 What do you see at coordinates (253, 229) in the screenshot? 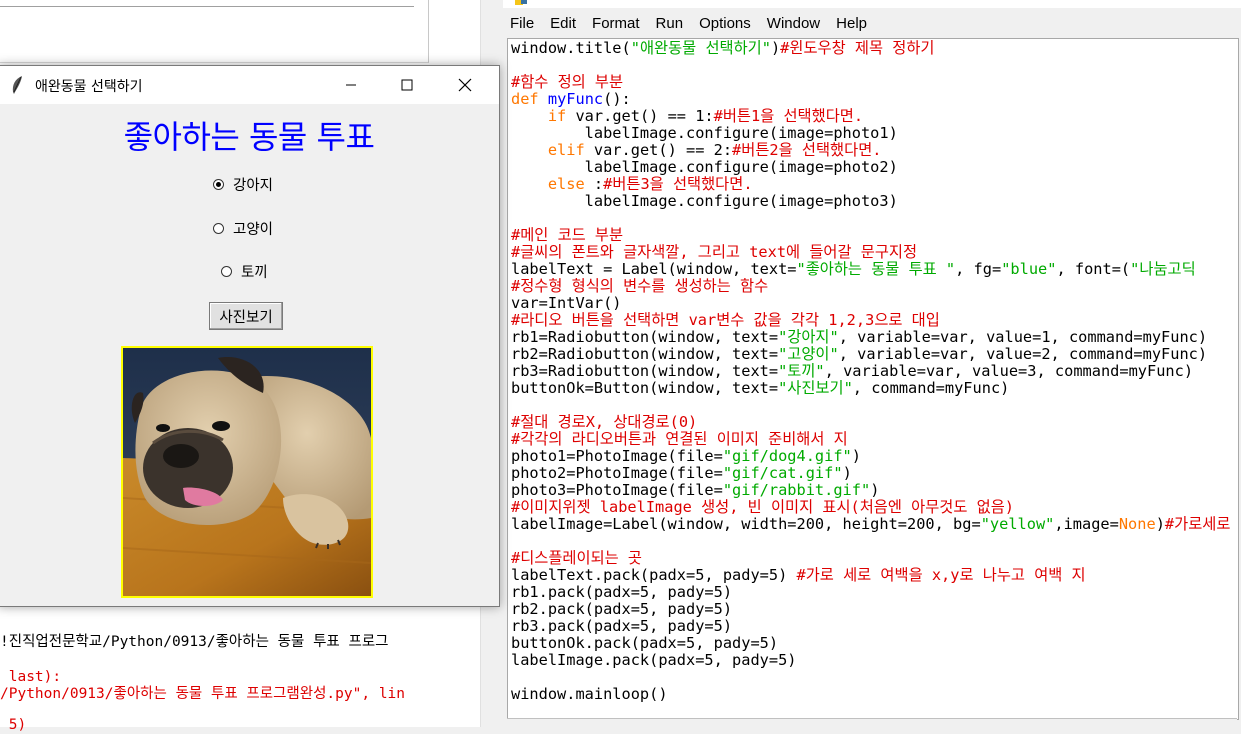
I see `radio-cat-label: 고양이` at bounding box center [253, 229].